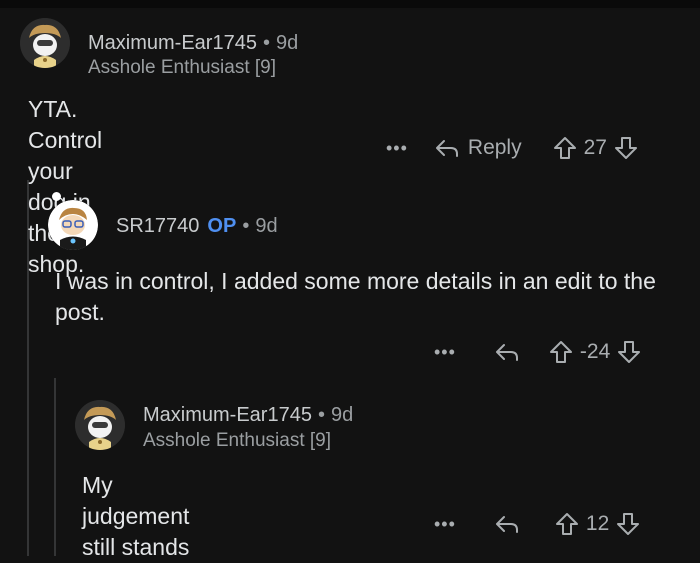 Image resolution: width=700 pixels, height=563 pixels. I want to click on comment-actions: ••• -24, so click(538, 352).